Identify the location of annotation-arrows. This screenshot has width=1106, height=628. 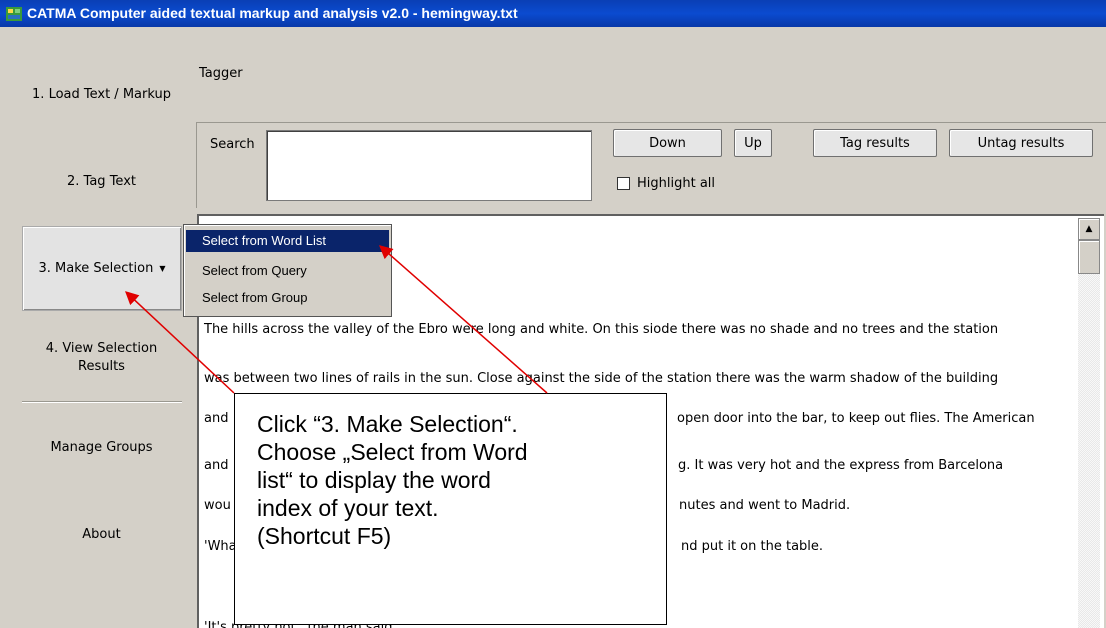
(336, 319).